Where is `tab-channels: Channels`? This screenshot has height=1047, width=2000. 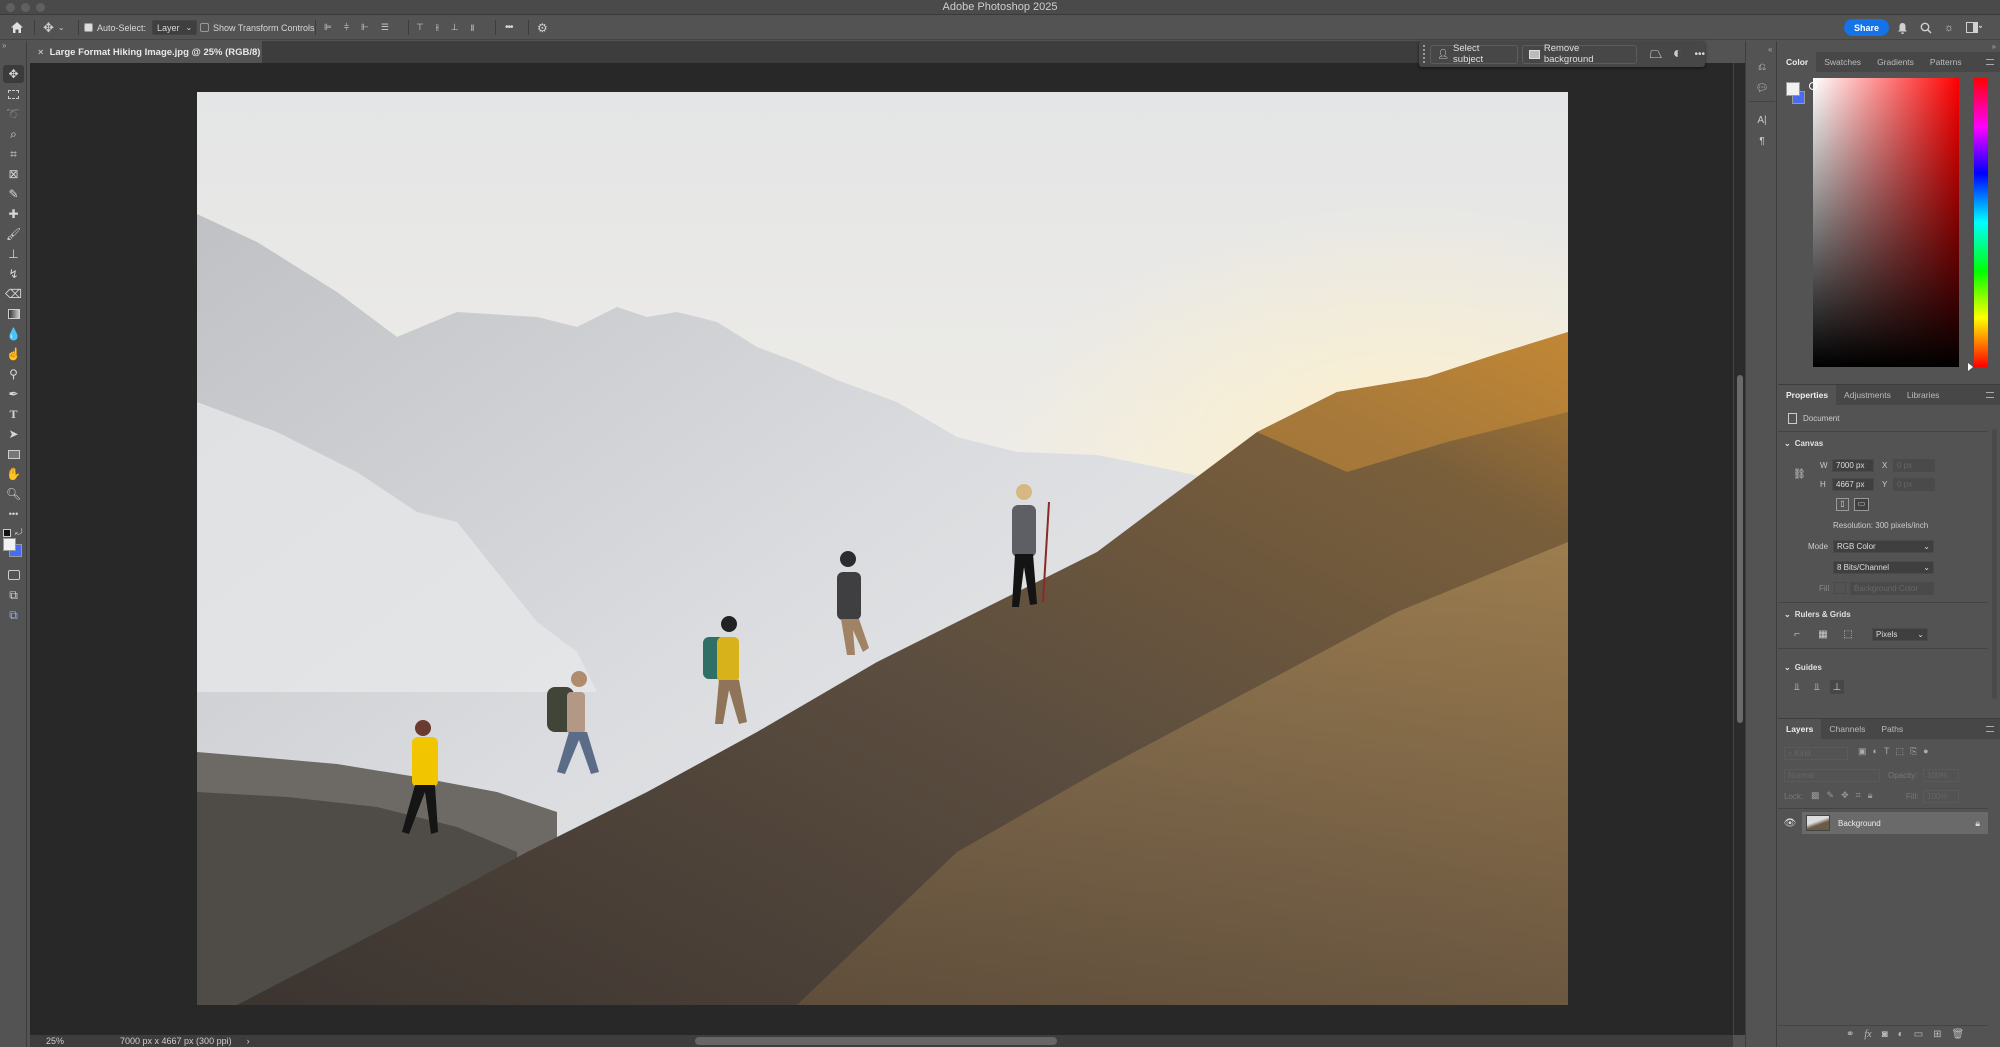 tab-channels: Channels is located at coordinates (1847, 729).